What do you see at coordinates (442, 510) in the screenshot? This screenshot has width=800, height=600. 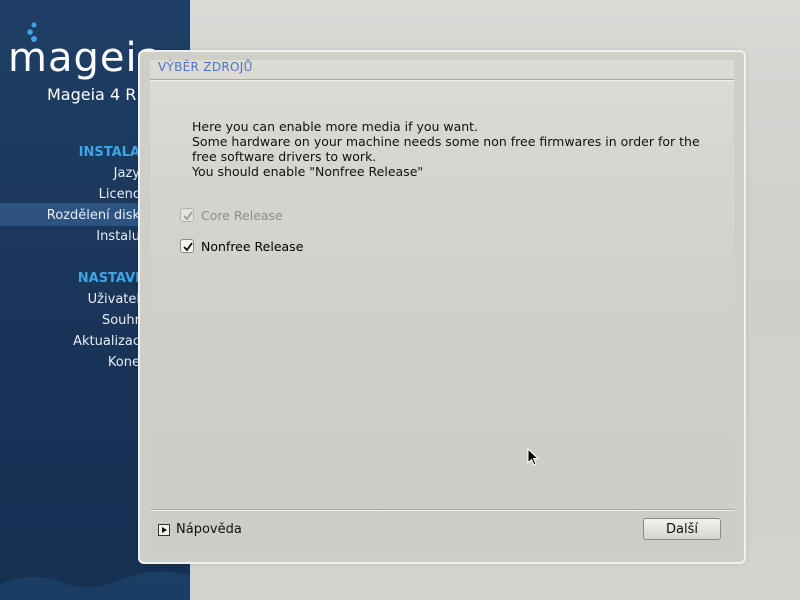 I see `bottom-separator` at bounding box center [442, 510].